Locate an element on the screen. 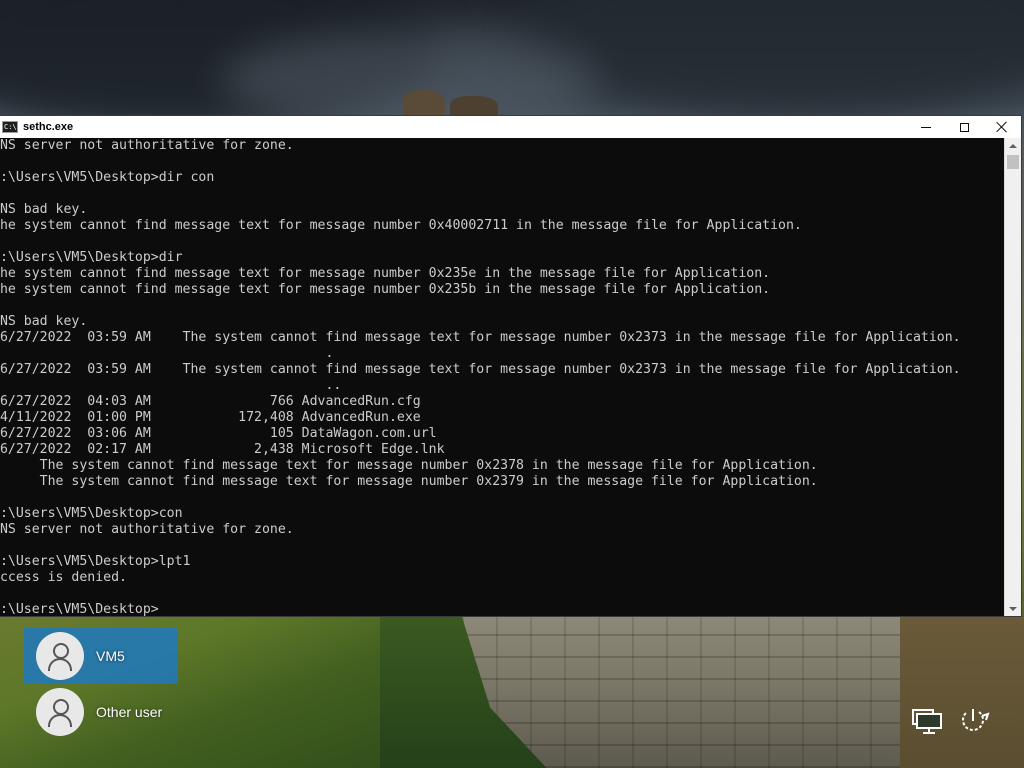 This screenshot has height=768, width=1024. console-line: .. is located at coordinates (171, 385).